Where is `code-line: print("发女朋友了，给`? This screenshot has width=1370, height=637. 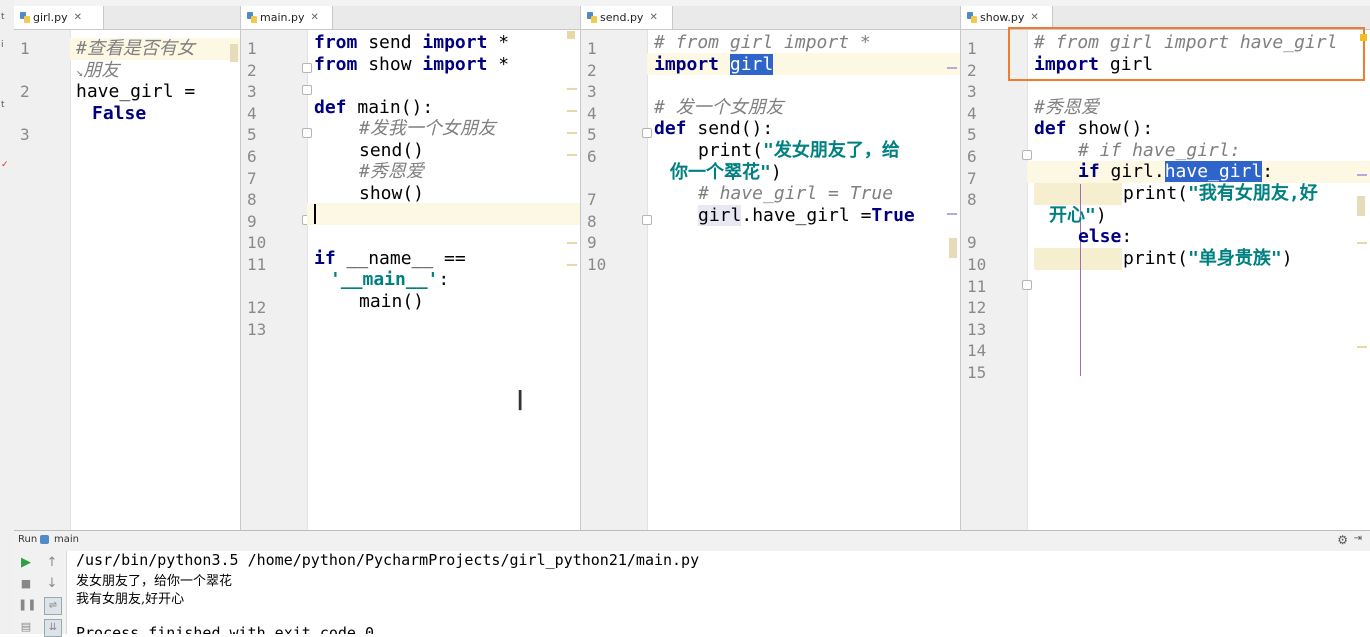 code-line: print("发女朋友了，给 is located at coordinates (799, 151).